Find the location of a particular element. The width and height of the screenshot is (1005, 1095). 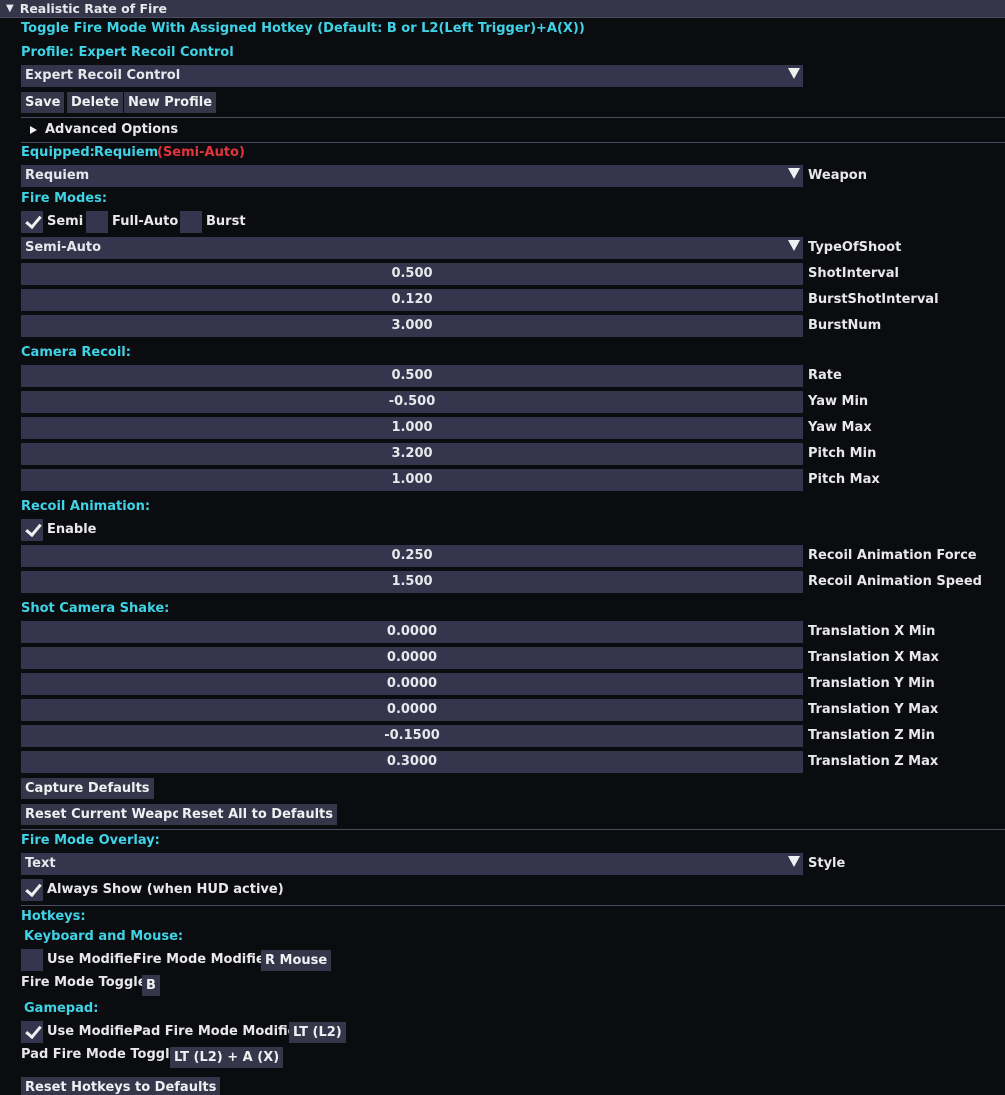

field-label: Translation X Min is located at coordinates (872, 631).